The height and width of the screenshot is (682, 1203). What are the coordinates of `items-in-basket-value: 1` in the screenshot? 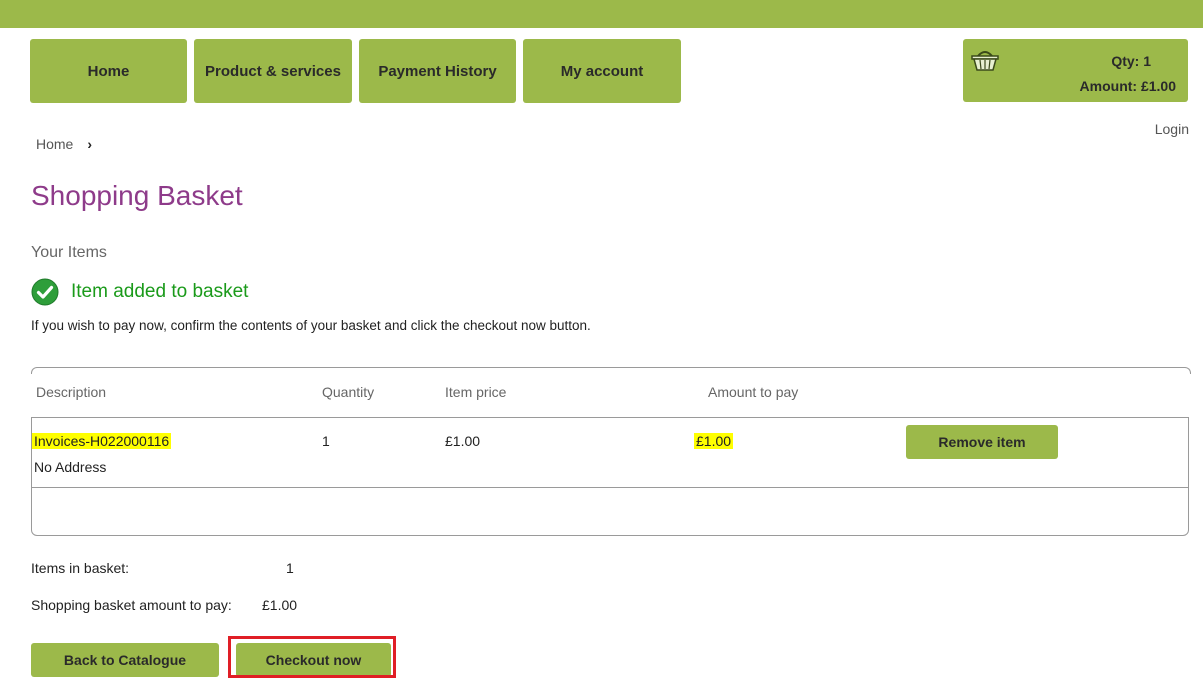 It's located at (290, 568).